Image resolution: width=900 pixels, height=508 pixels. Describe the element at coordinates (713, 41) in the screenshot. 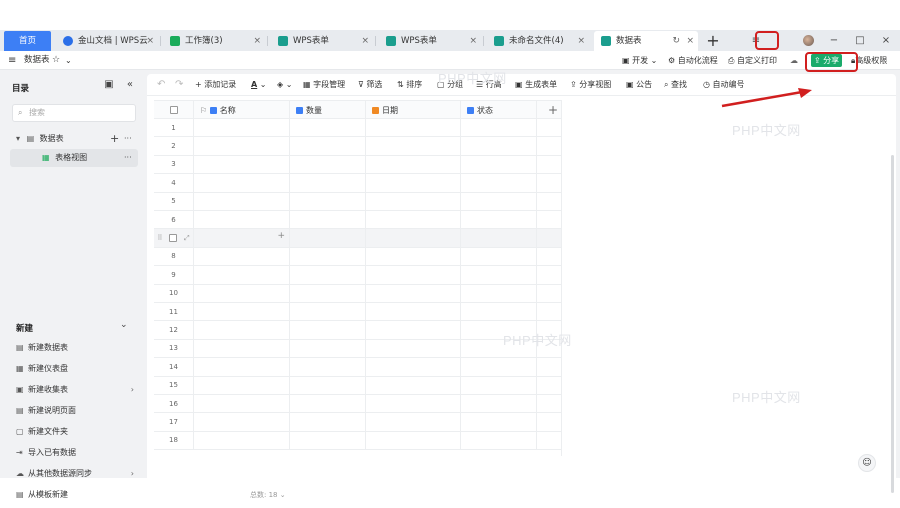

I see `new-tab-button: +` at that location.